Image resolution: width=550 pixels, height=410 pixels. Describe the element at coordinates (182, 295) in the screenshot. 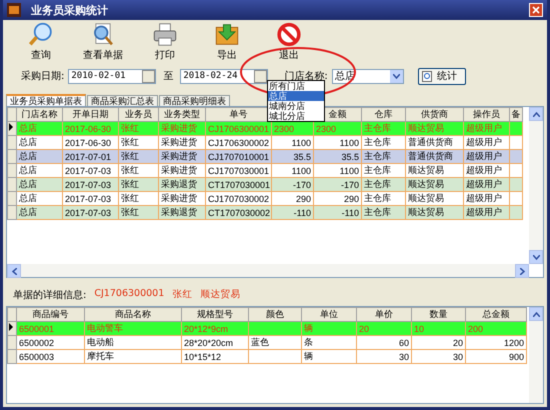

I see `salesperson-name: 张红` at that location.